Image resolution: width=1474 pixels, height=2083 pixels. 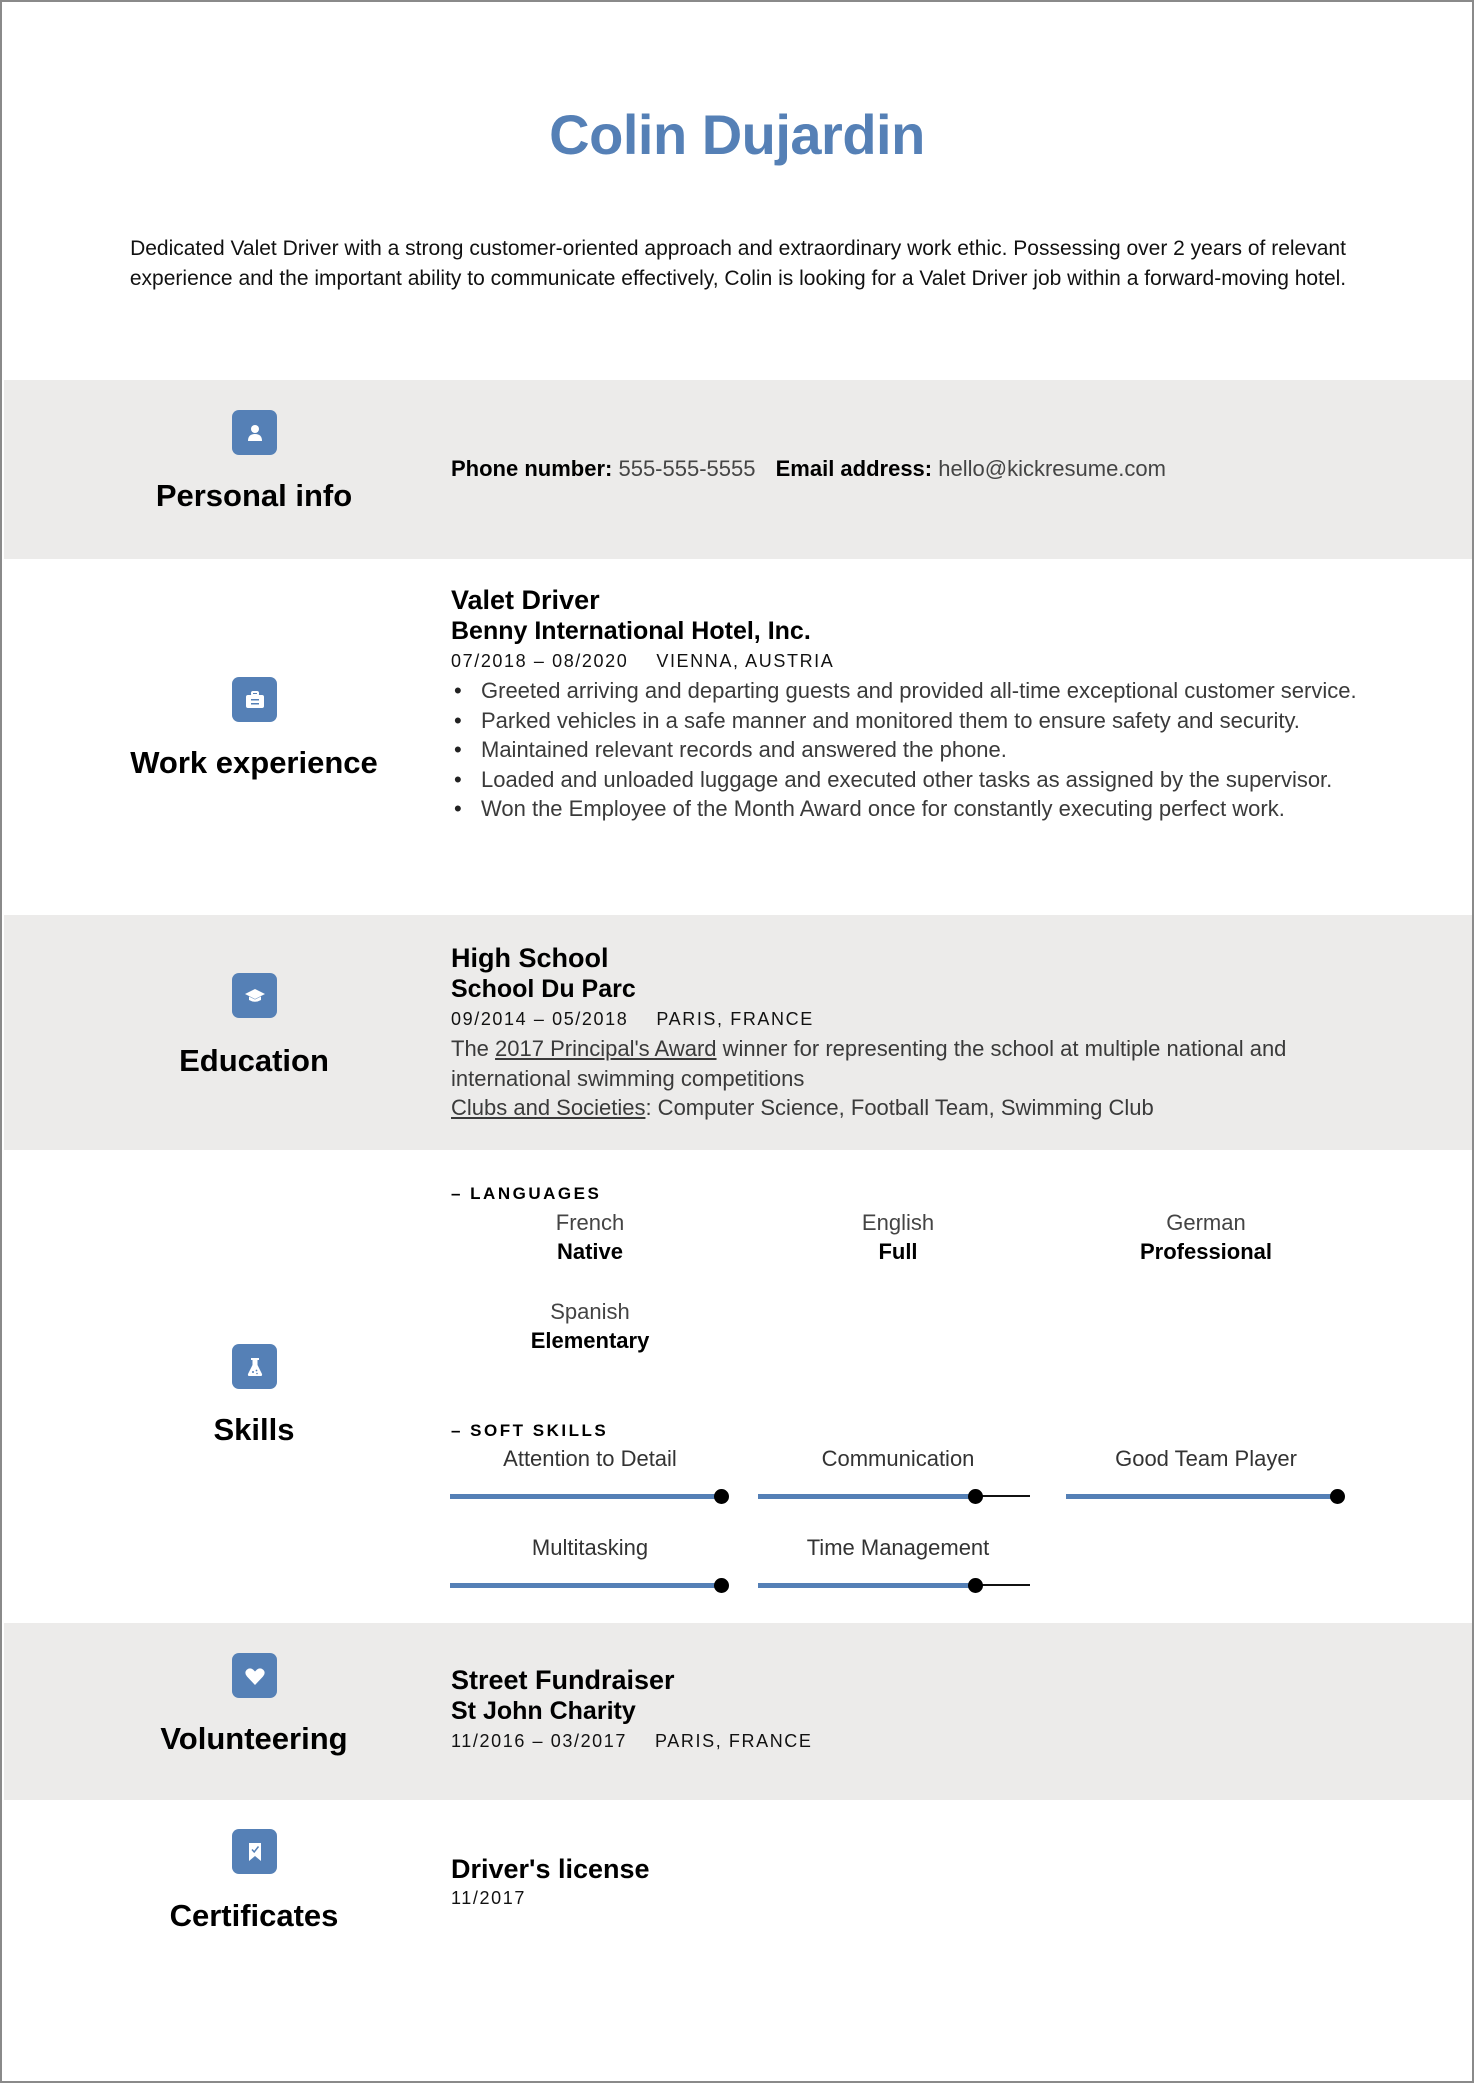 I want to click on education-dates: 09/2014 – 05/2018, so click(x=540, y=1019).